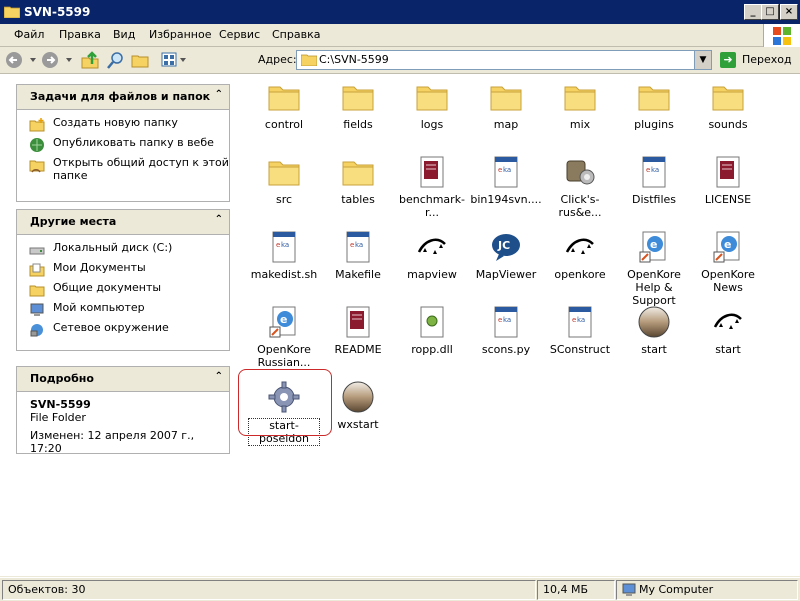  I want to click on file-item: logs, so click(432, 105).